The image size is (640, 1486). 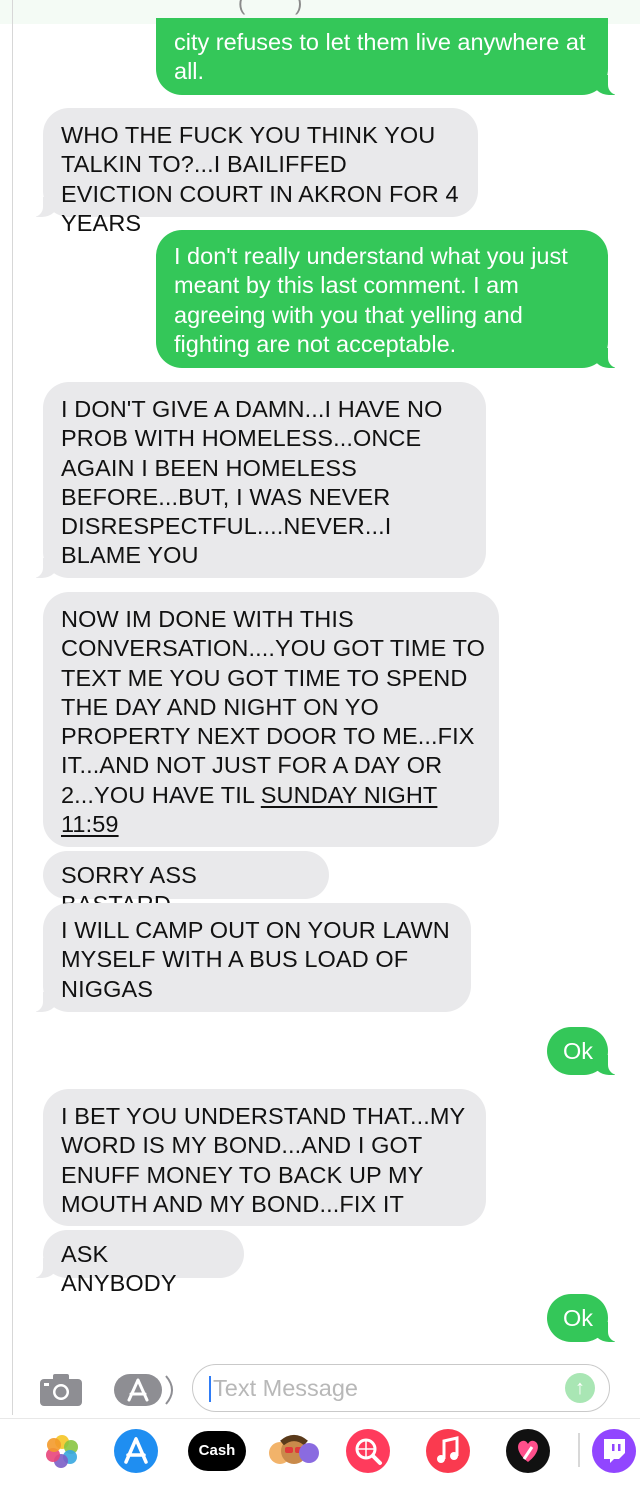 I want to click on memoji-icon, so click(x=294, y=1451).